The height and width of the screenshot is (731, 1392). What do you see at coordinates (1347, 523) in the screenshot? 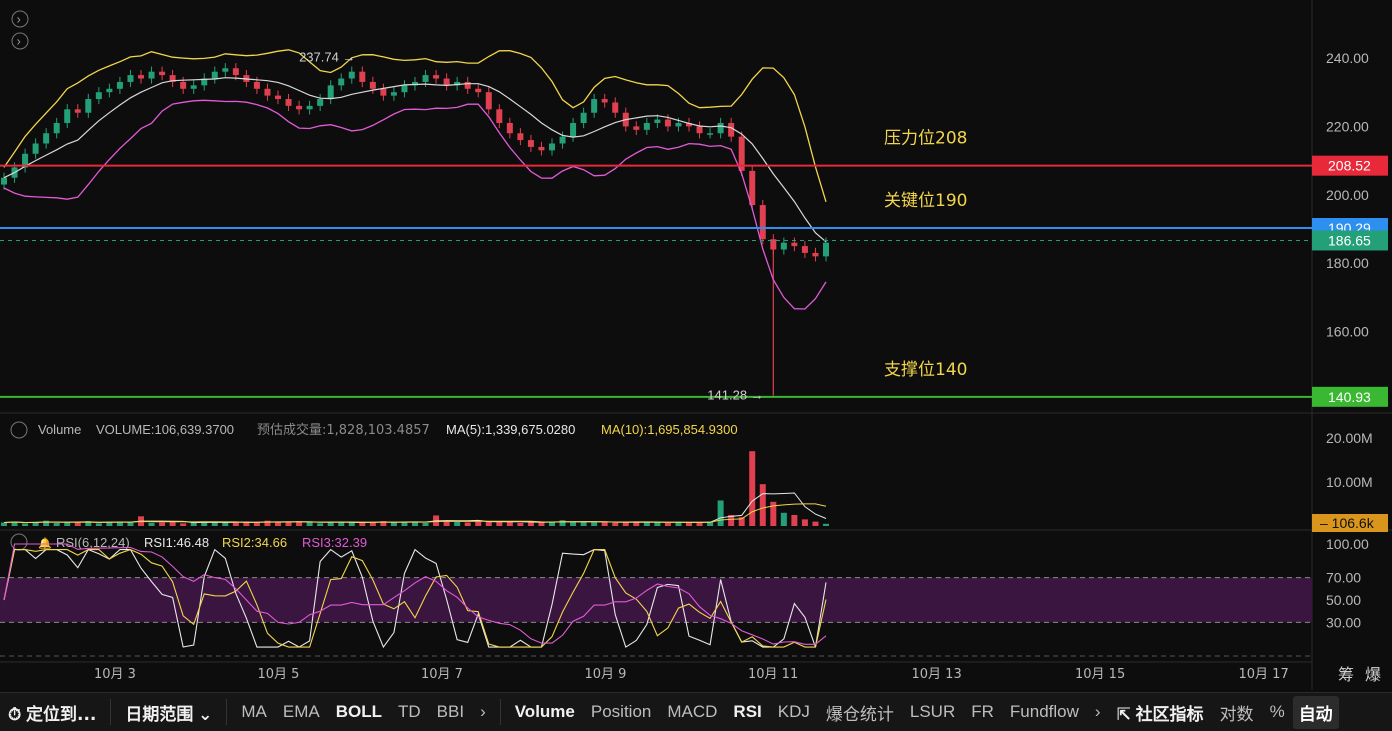
I see `volume-tag-label: – 106.6k` at bounding box center [1347, 523].